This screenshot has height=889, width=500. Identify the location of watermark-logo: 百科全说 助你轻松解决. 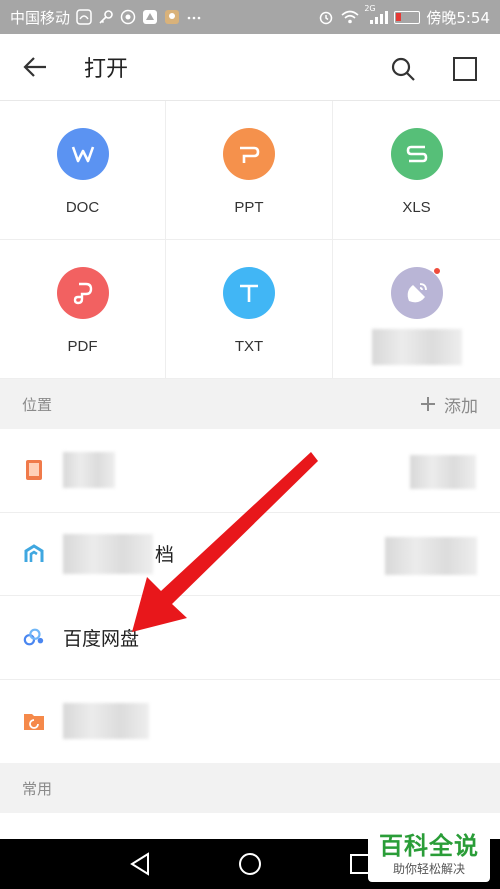
(429, 855).